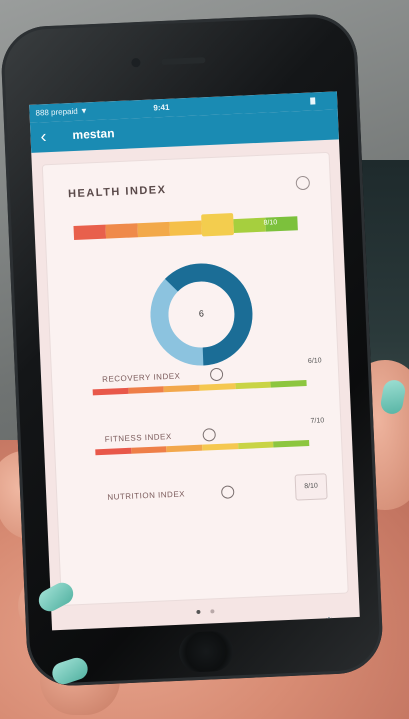  I want to click on nutrition-info-icon, so click(227, 492).